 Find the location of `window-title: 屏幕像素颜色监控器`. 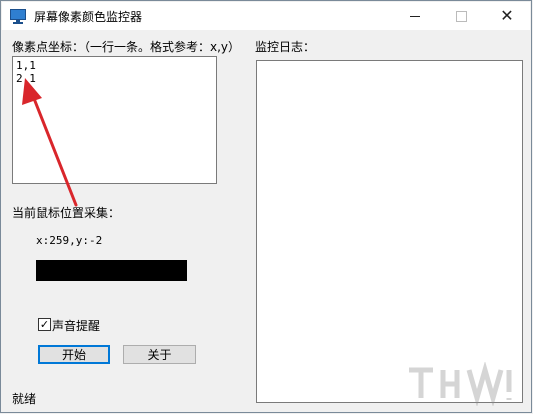

window-title: 屏幕像素颜色监控器 is located at coordinates (88, 16).